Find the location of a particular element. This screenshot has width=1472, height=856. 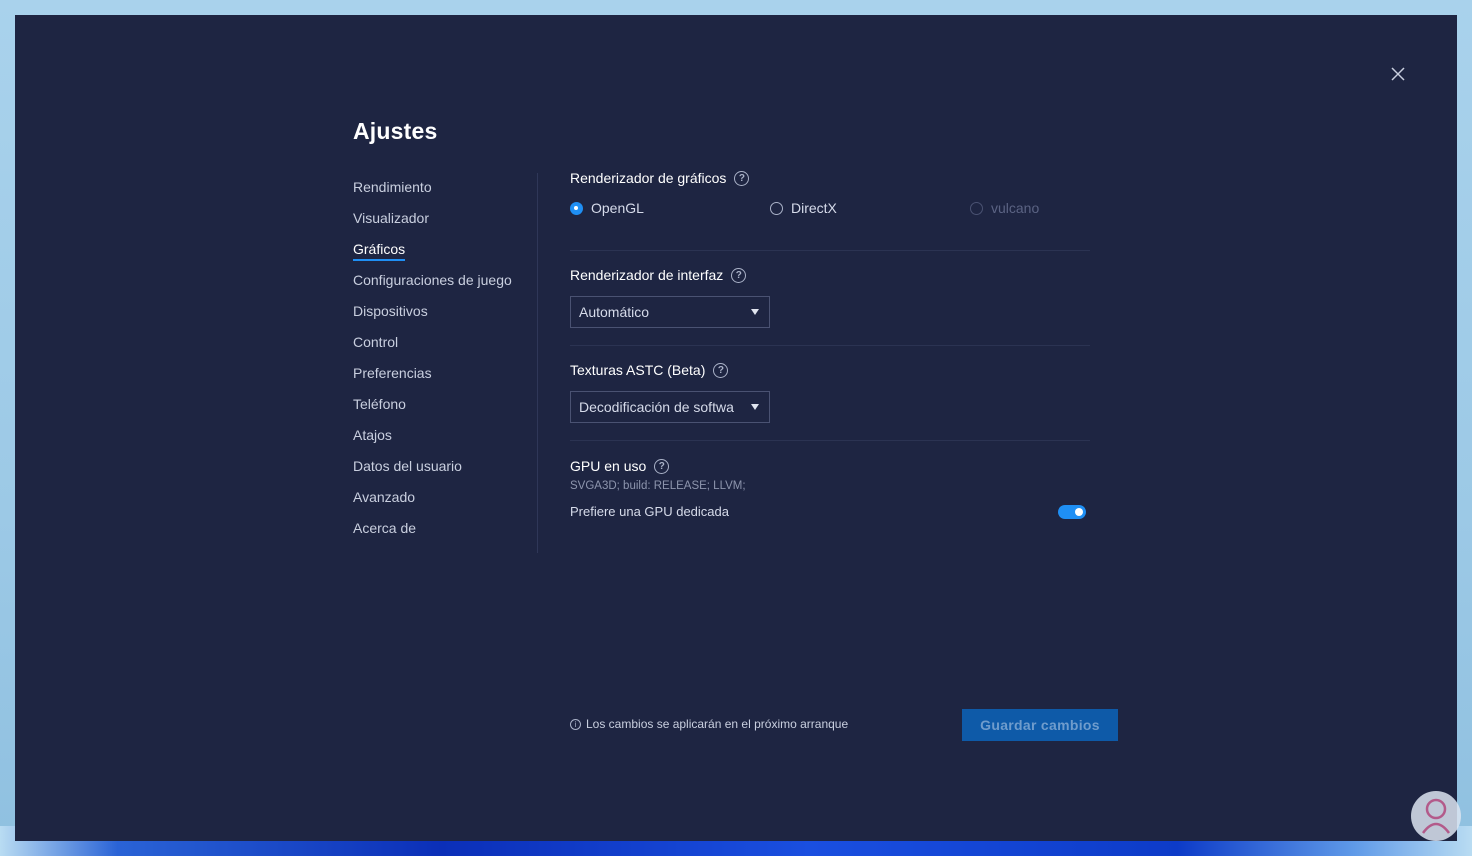

graphics-renderer-options: OpenGL DirectX vulcano is located at coordinates (830, 208).